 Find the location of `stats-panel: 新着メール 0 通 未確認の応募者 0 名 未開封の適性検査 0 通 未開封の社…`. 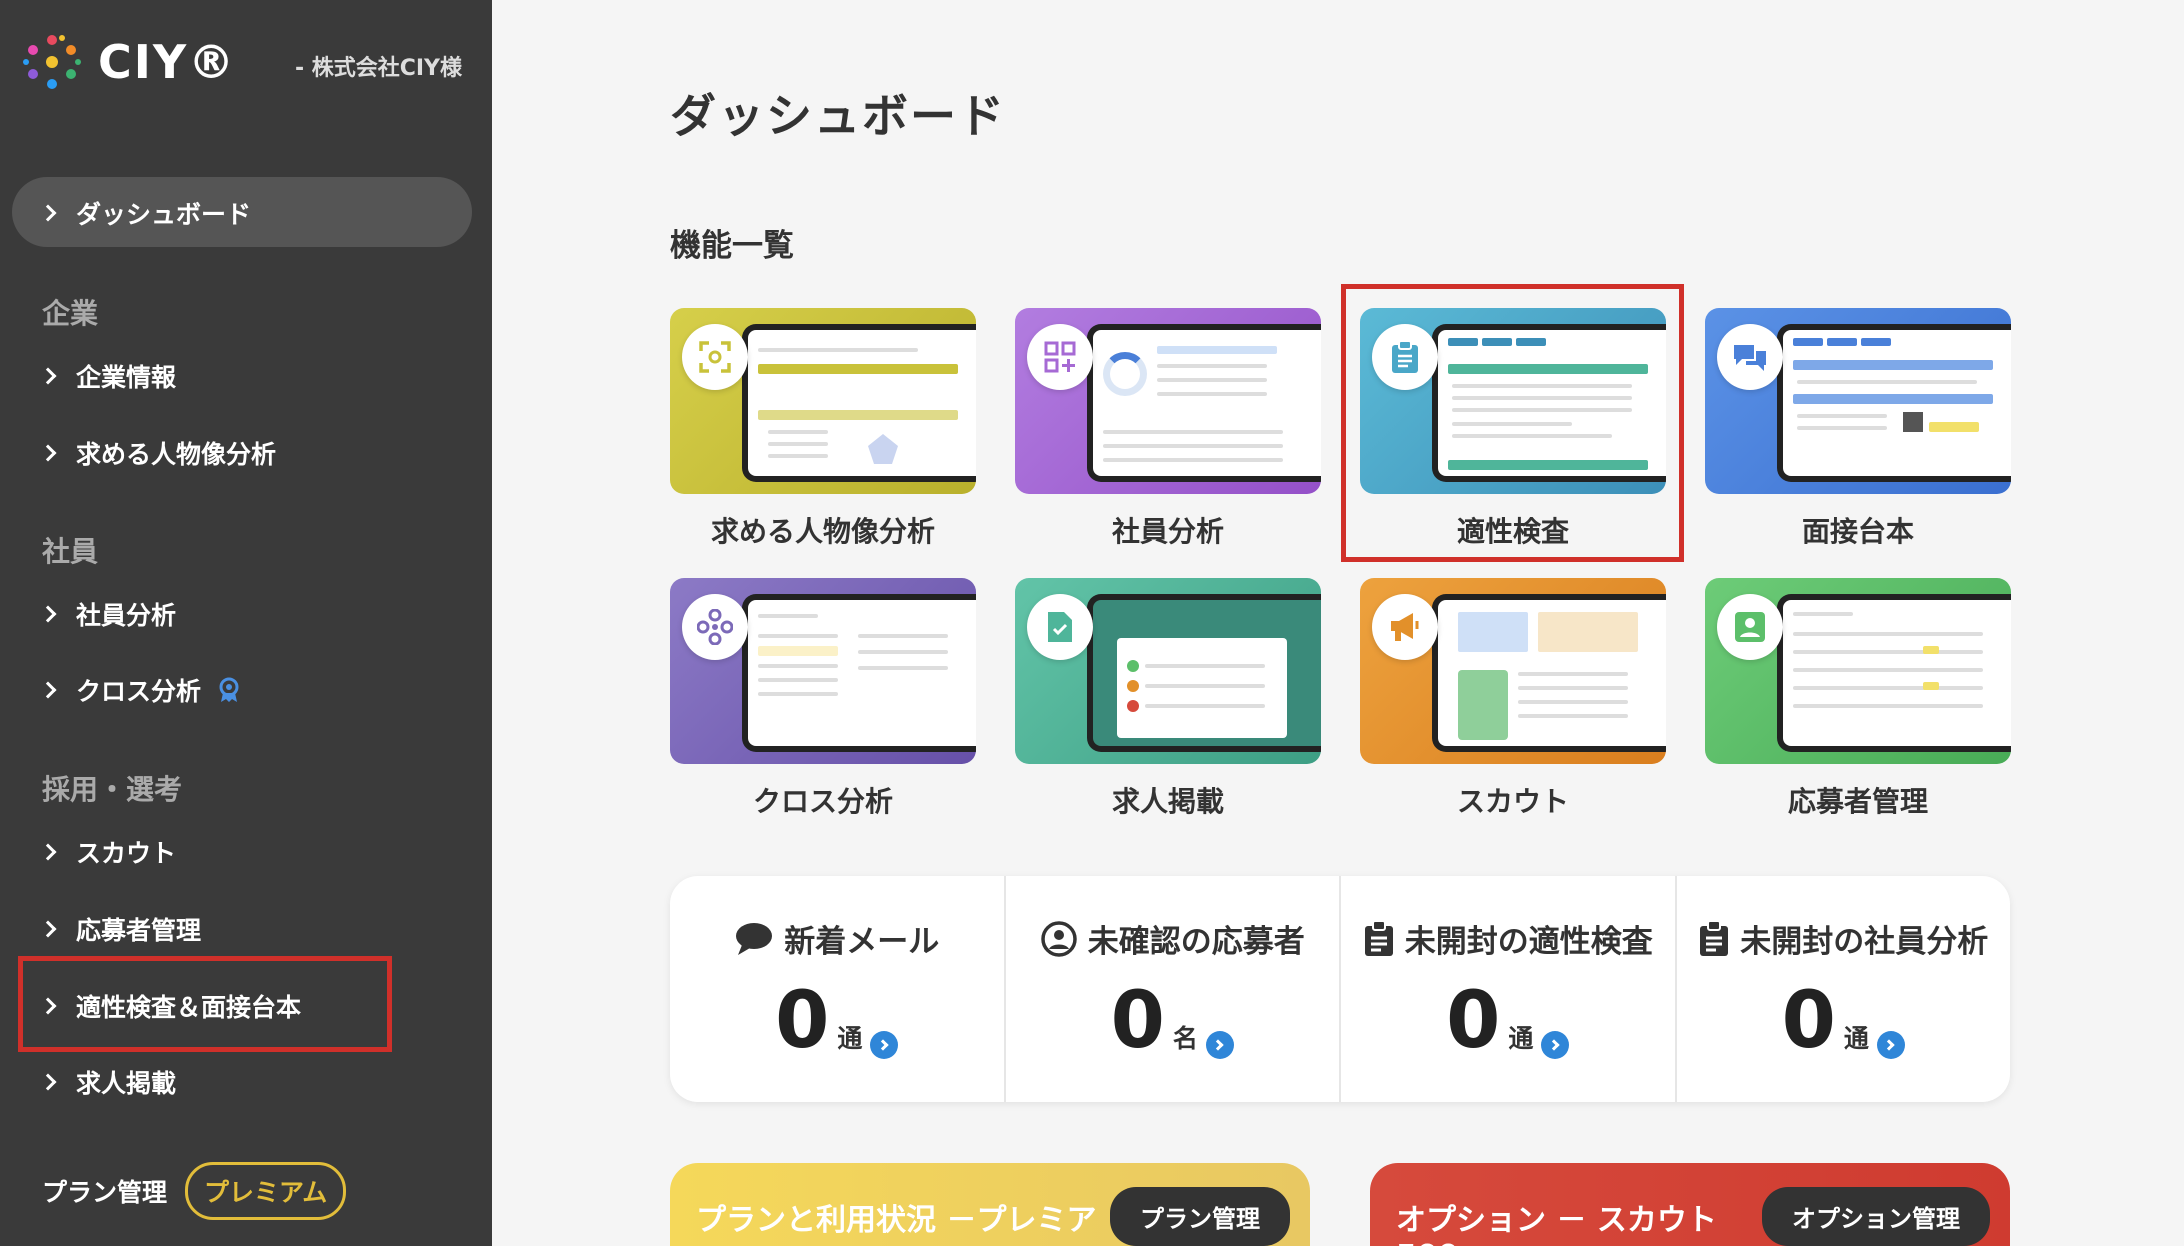

stats-panel: 新着メール 0 通 未確認の応募者 0 名 未開封の適性検査 0 通 未開封の社… is located at coordinates (1340, 989).